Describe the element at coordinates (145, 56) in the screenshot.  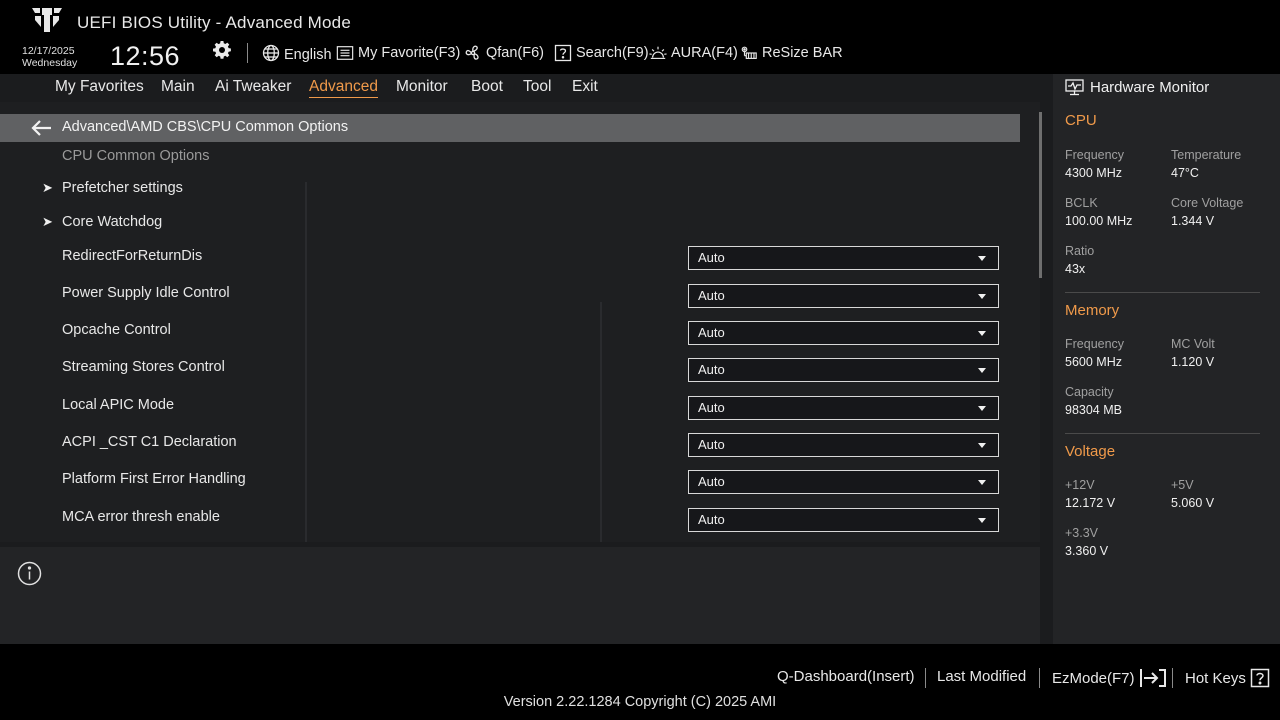
I see `clock: 12:56` at that location.